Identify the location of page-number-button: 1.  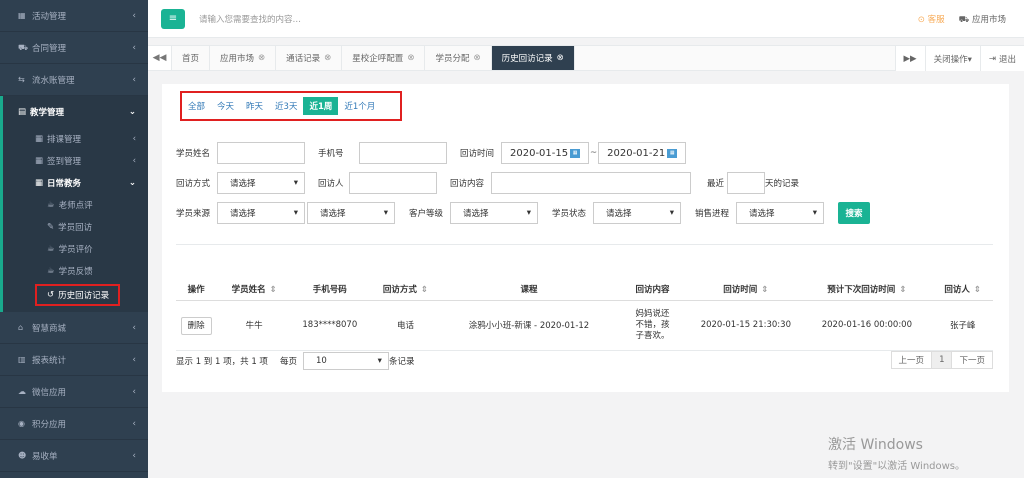
(941, 360).